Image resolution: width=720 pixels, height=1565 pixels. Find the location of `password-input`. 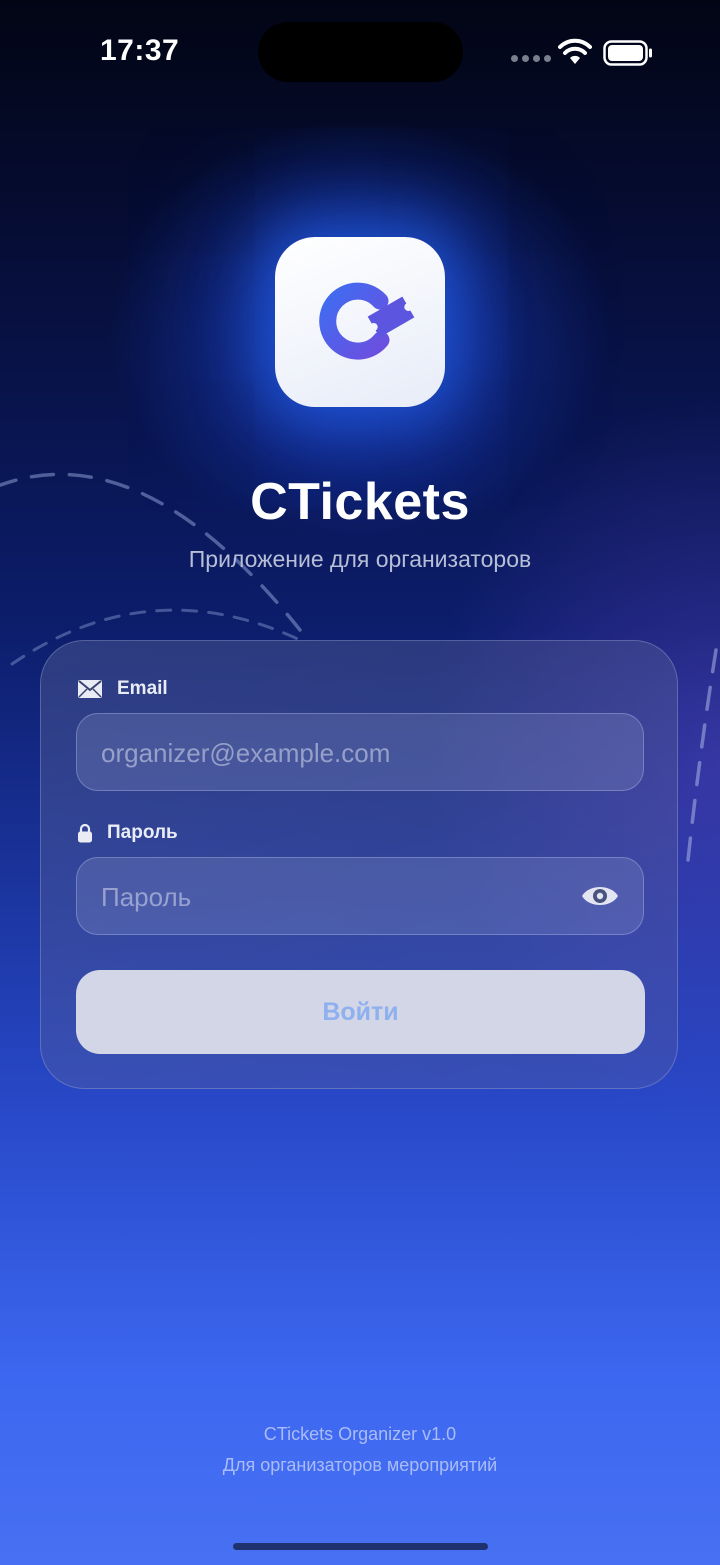

password-input is located at coordinates (336, 897).